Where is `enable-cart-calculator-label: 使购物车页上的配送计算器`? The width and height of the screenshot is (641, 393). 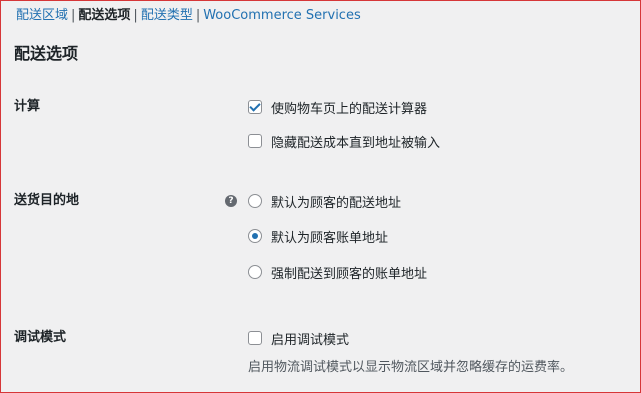 enable-cart-calculator-label: 使购物车页上的配送计算器 is located at coordinates (349, 109).